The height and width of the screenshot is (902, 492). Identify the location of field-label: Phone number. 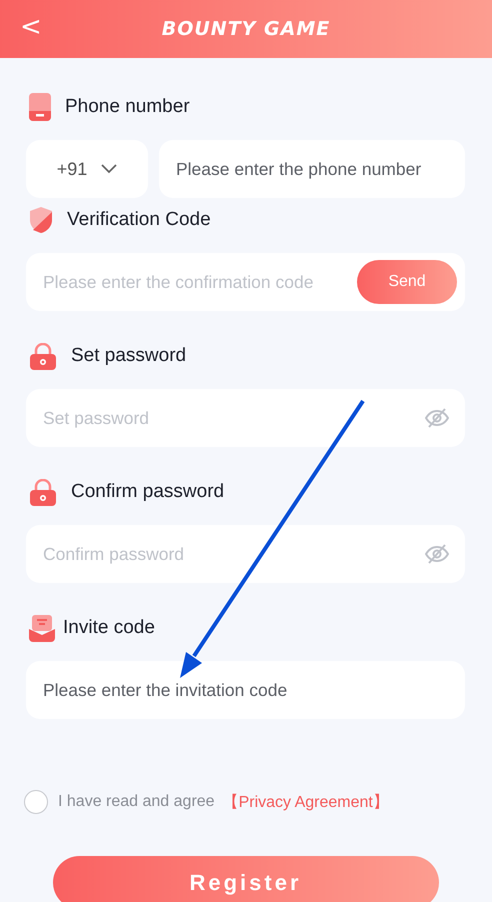
(127, 107).